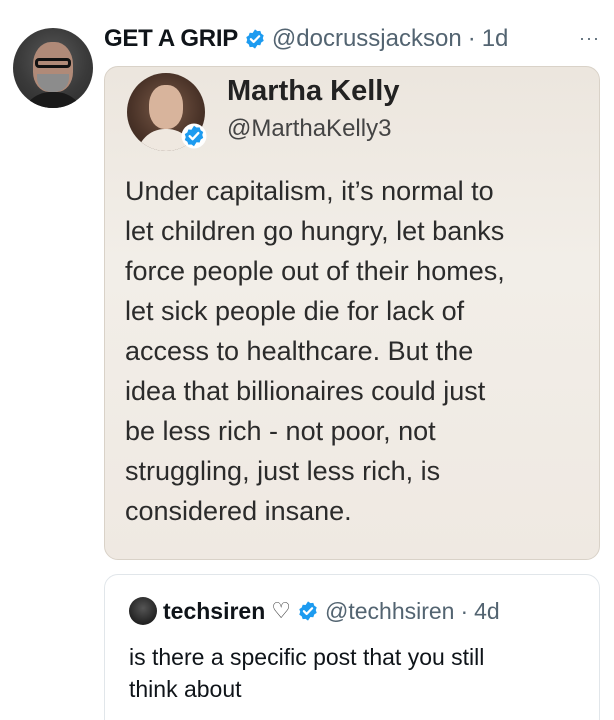 This screenshot has height=720, width=614. What do you see at coordinates (143, 611) in the screenshot?
I see `quoted-author-avatar` at bounding box center [143, 611].